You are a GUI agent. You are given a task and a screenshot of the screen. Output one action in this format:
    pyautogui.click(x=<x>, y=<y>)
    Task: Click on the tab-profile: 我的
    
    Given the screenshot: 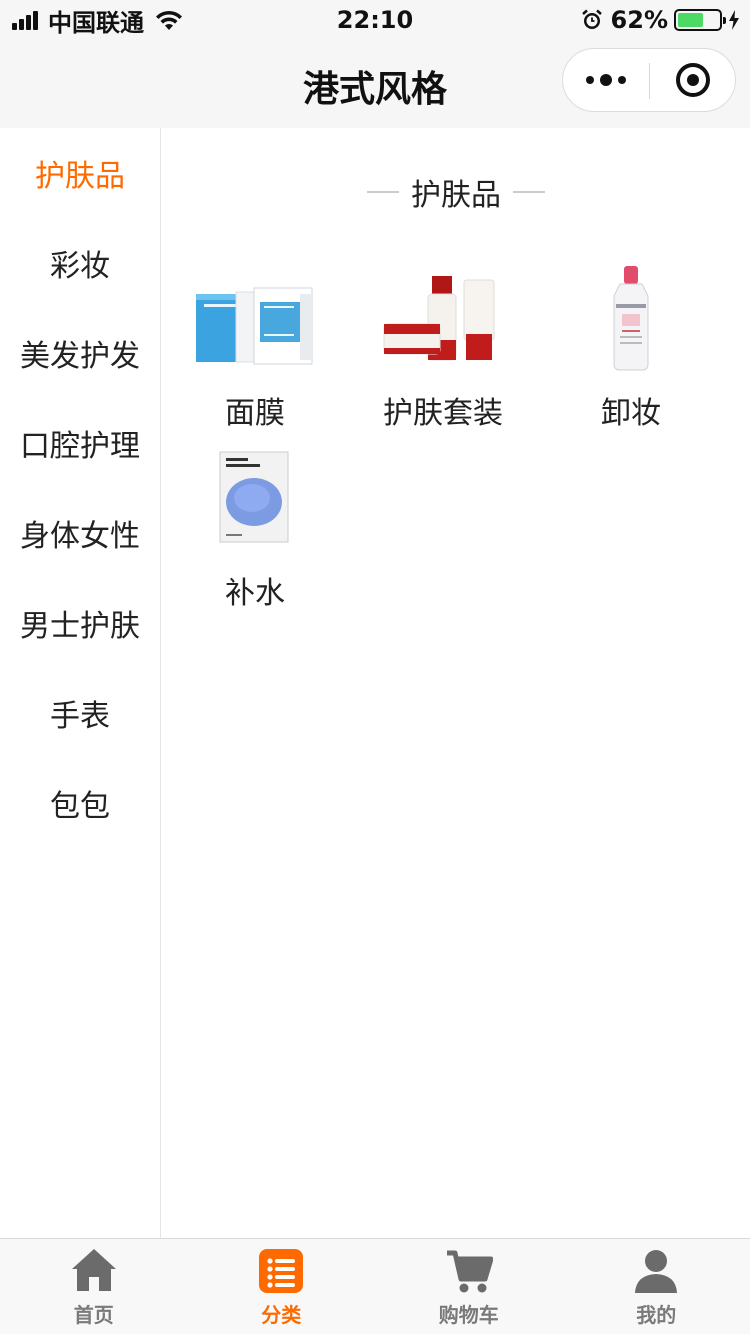 What is the action you would take?
    pyautogui.click(x=656, y=1286)
    